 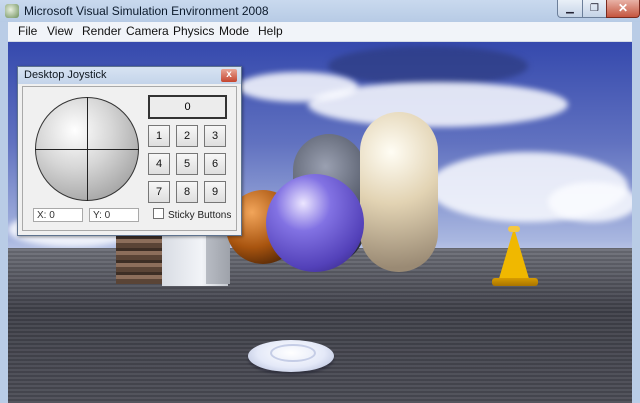 I want to click on close-button: ✕, so click(x=623, y=9).